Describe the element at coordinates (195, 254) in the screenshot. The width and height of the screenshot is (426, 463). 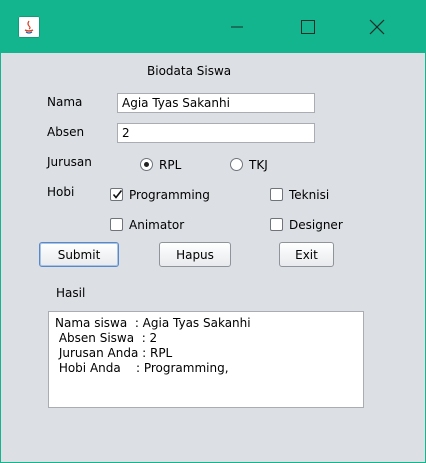
I see `hapus-button: Hapus` at that location.